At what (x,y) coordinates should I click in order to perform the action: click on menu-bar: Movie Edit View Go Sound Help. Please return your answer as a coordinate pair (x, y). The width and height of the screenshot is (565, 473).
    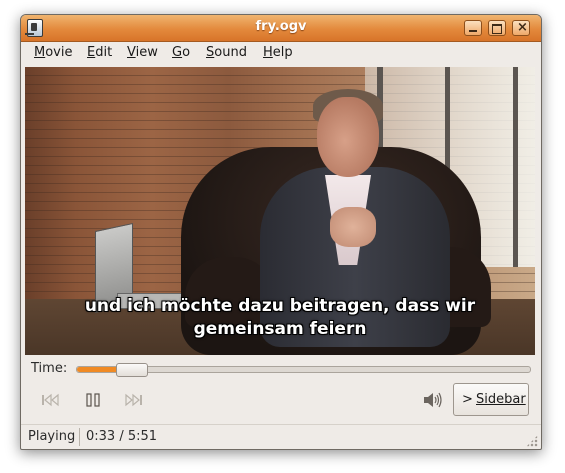
    Looking at the image, I should click on (281, 53).